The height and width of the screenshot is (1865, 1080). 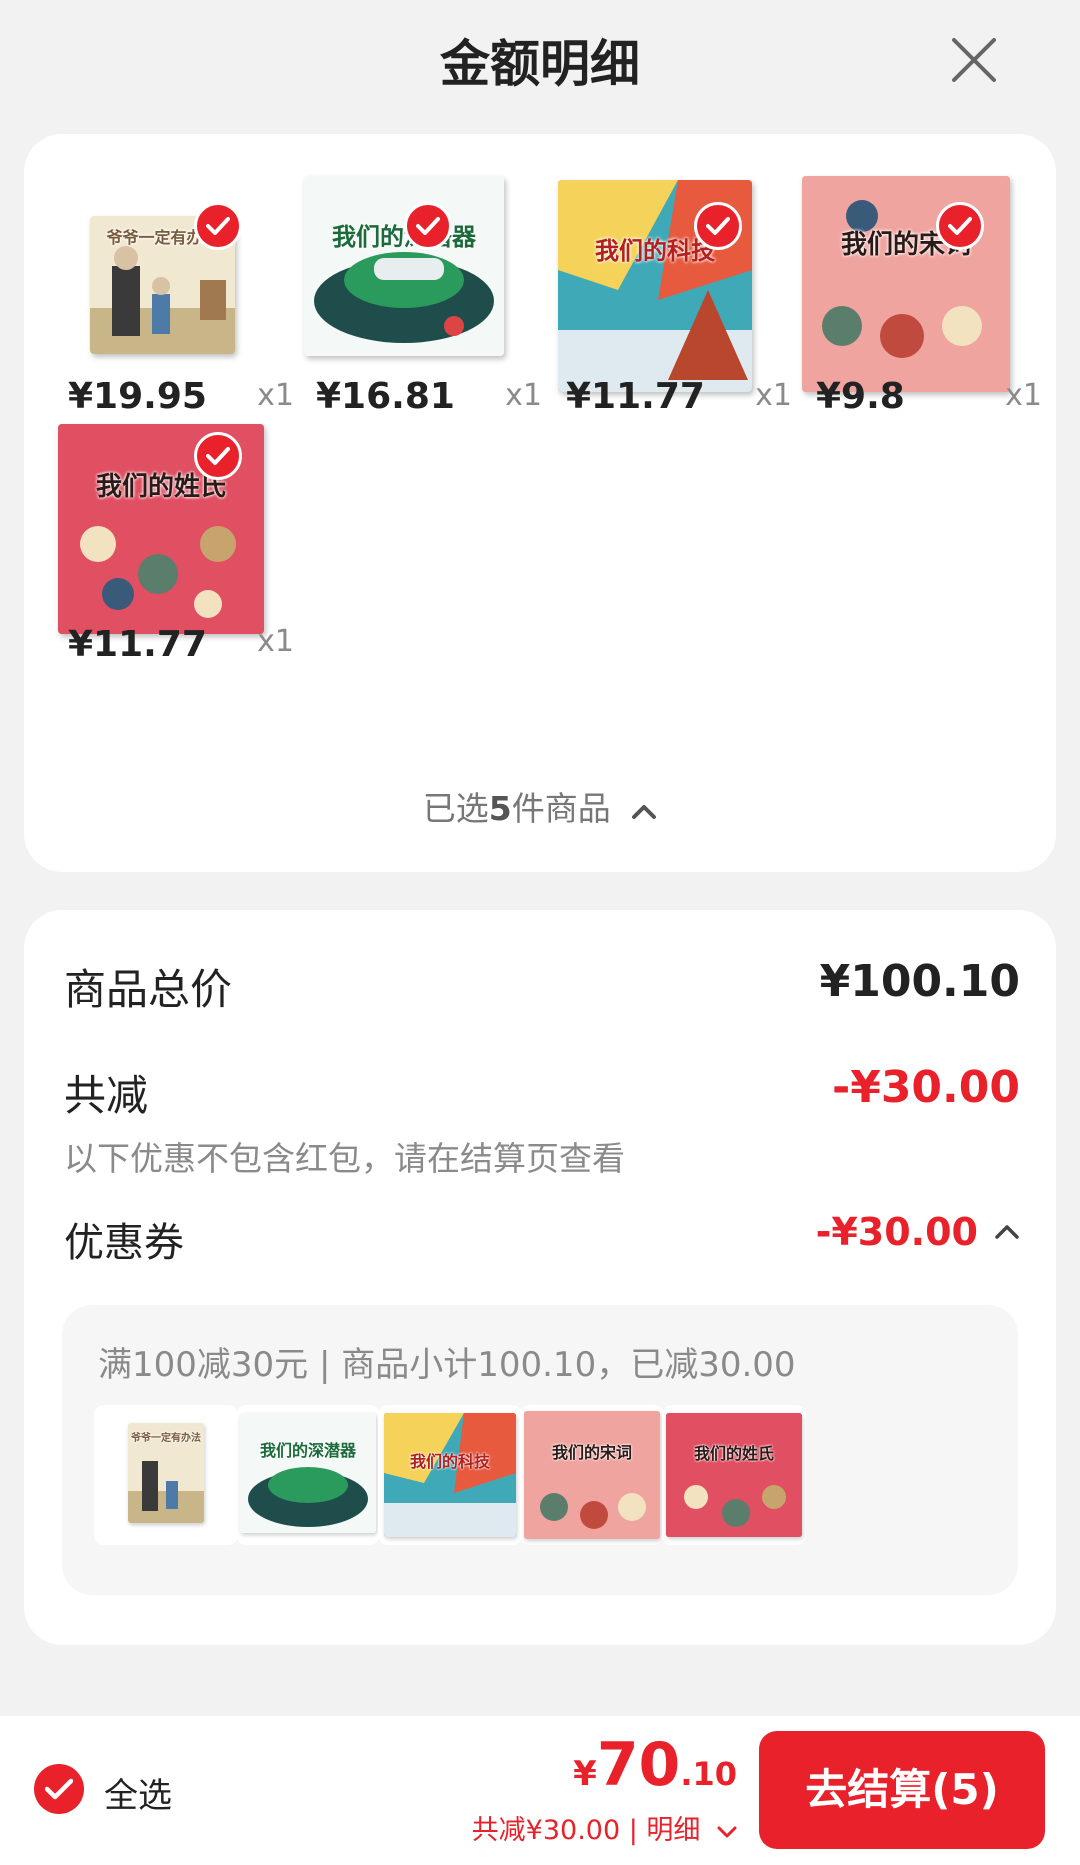 I want to click on coupon-description: 满100减30元 | 商品小计100.10，已减30.00, so click(x=447, y=1365).